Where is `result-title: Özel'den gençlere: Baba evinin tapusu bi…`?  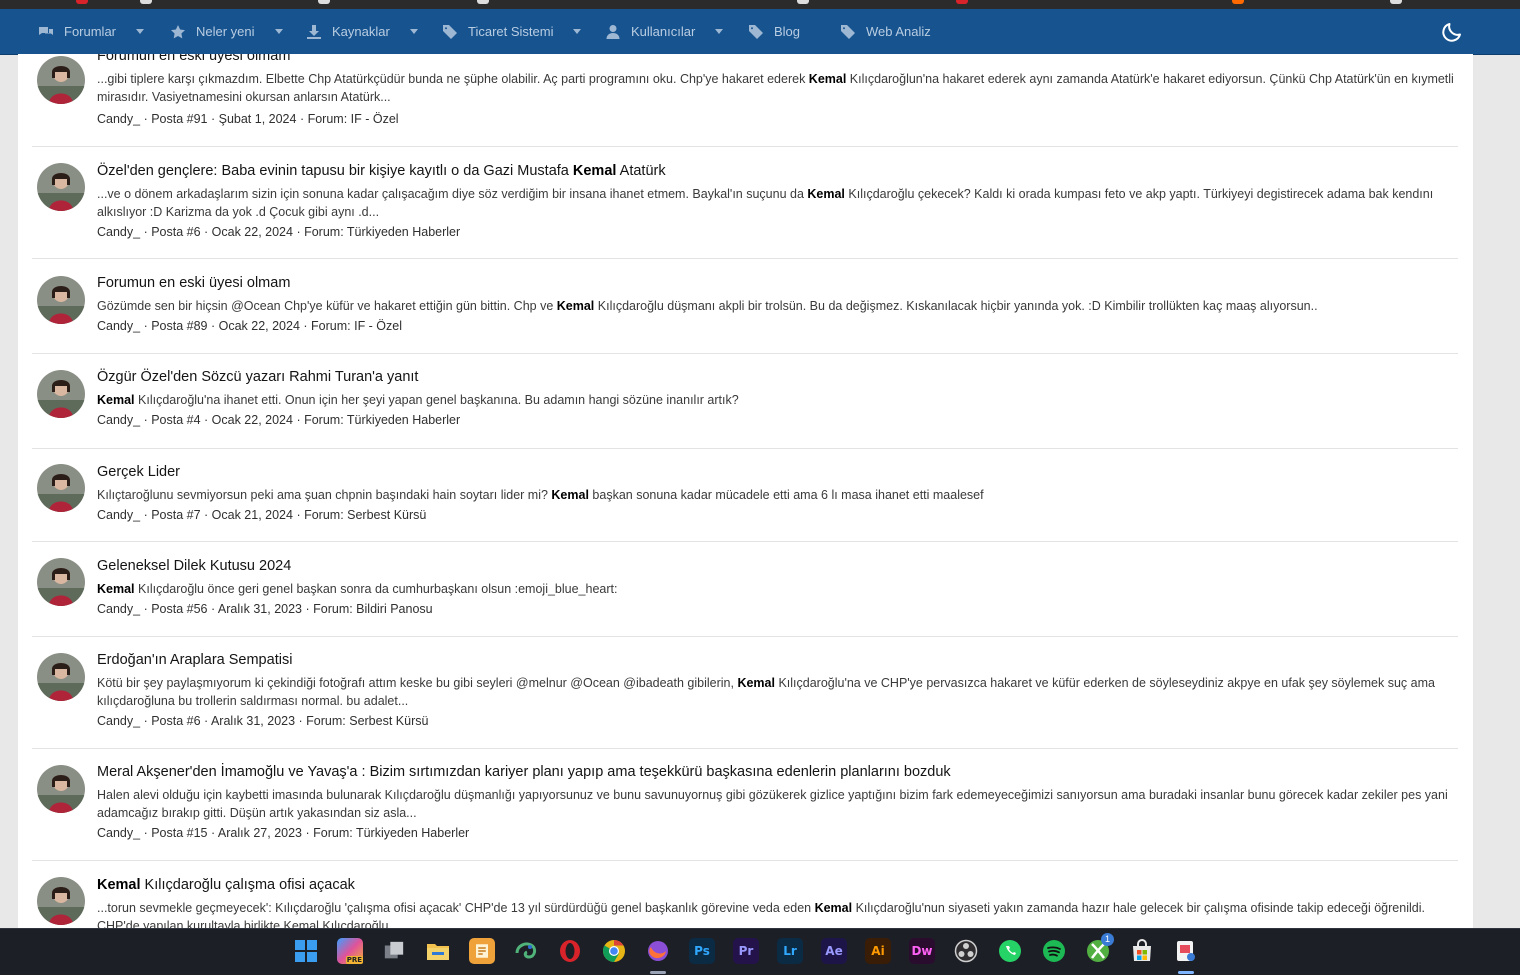 result-title: Özel'den gençlere: Baba evinin tapusu bi… is located at coordinates (381, 171).